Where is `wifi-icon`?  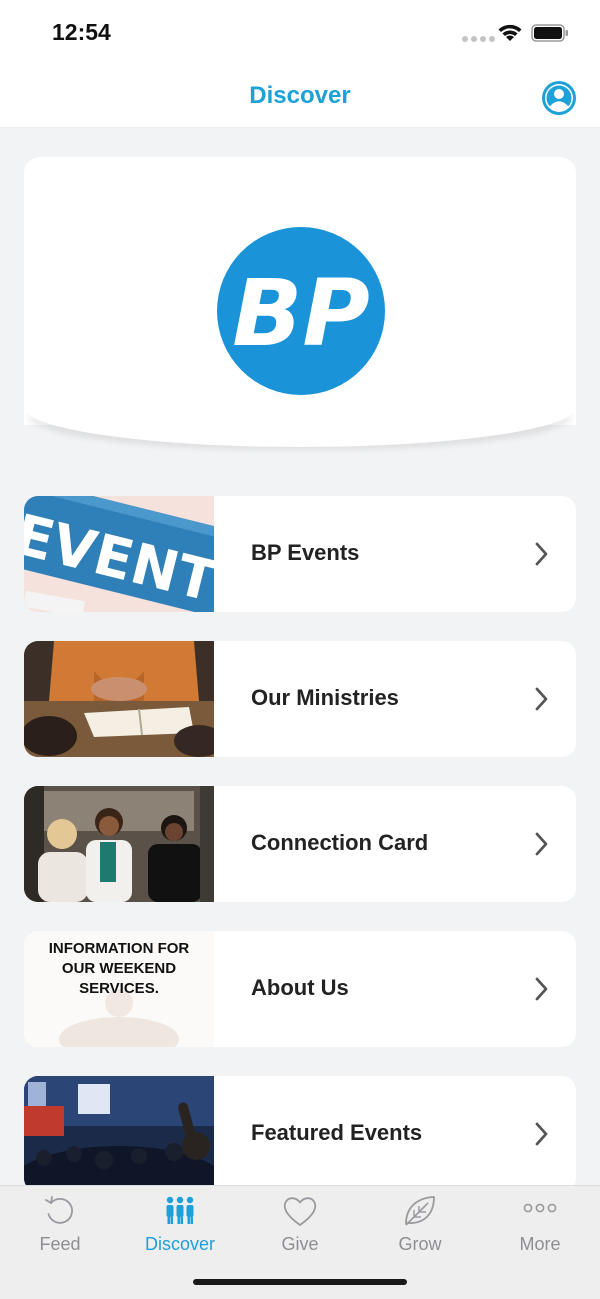 wifi-icon is located at coordinates (510, 32).